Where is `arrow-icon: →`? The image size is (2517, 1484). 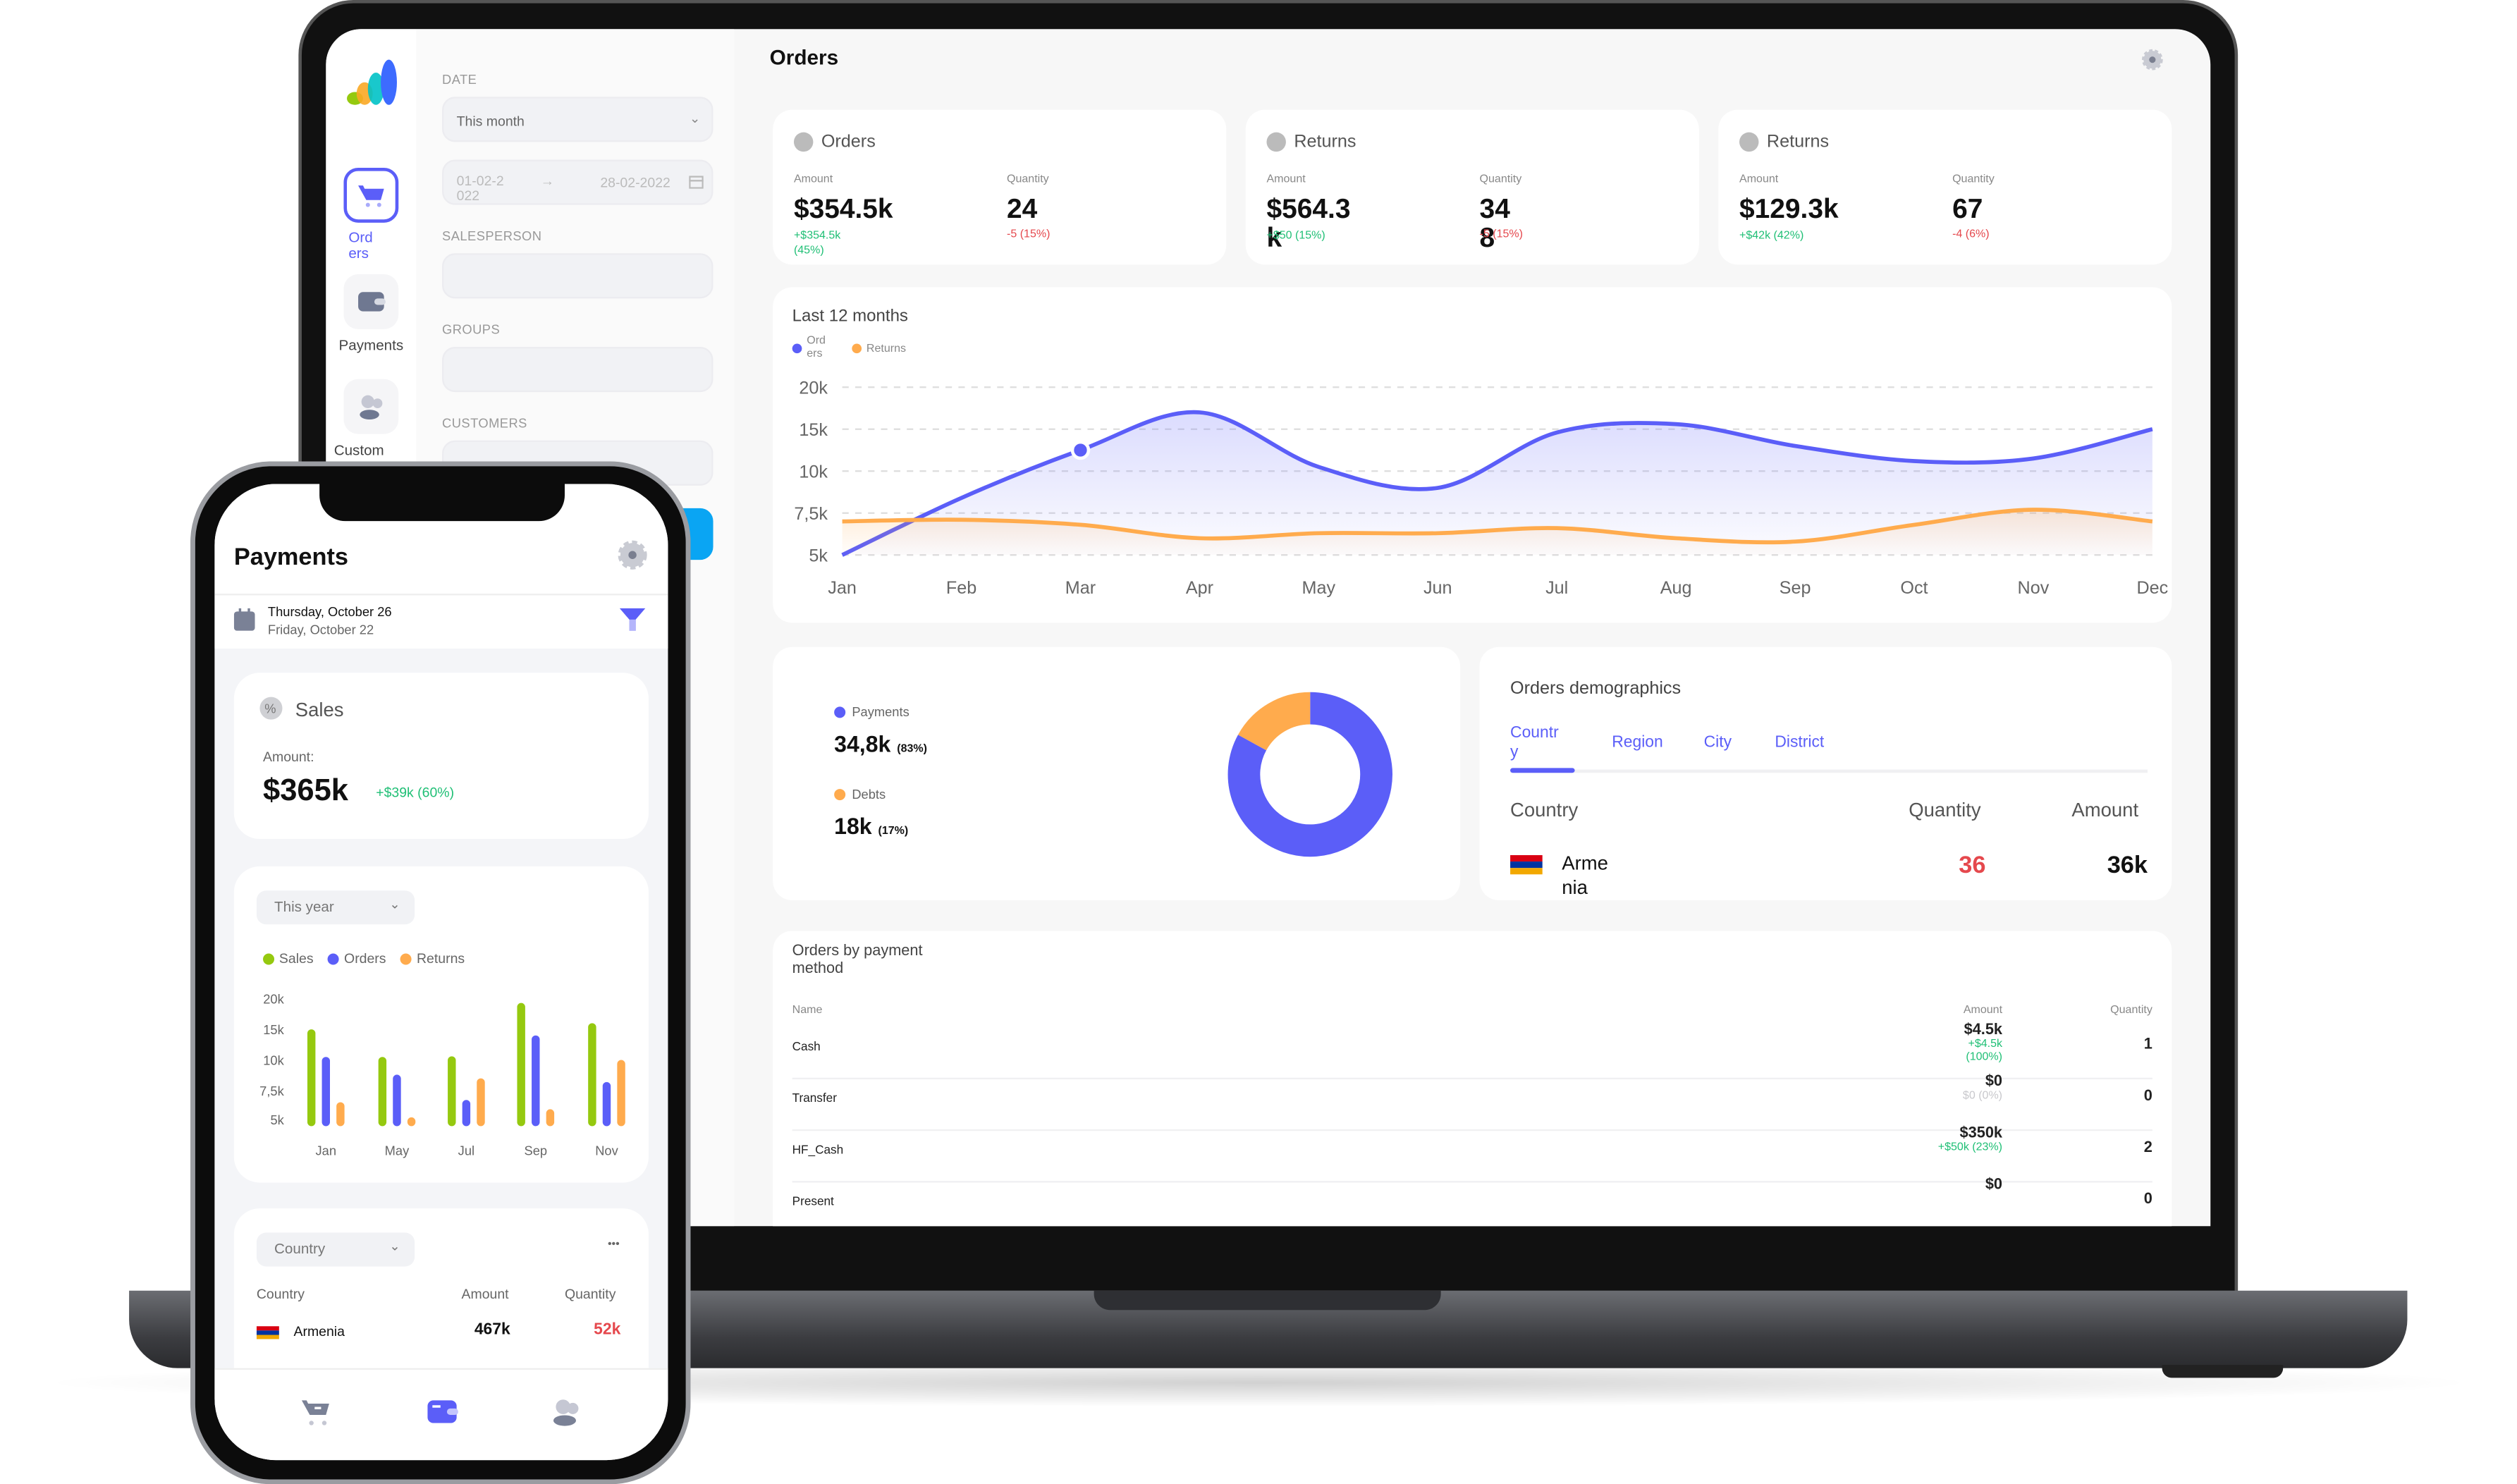
arrow-icon: → is located at coordinates (548, 181).